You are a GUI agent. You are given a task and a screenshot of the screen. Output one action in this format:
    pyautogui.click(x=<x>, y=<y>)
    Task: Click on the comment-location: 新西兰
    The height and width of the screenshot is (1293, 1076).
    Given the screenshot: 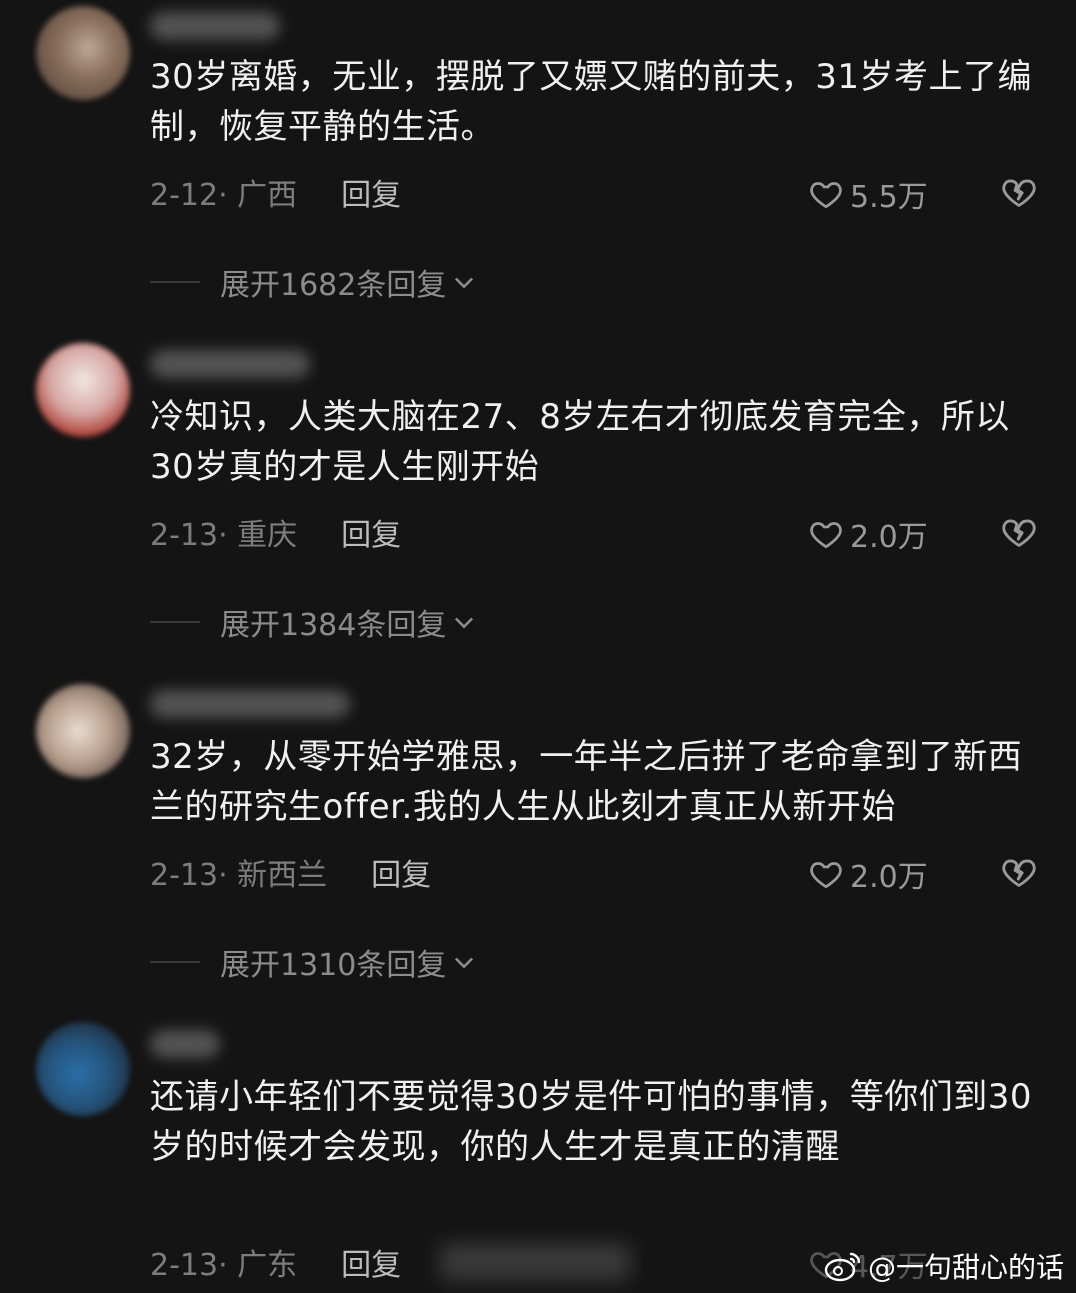 What is the action you would take?
    pyautogui.click(x=282, y=875)
    